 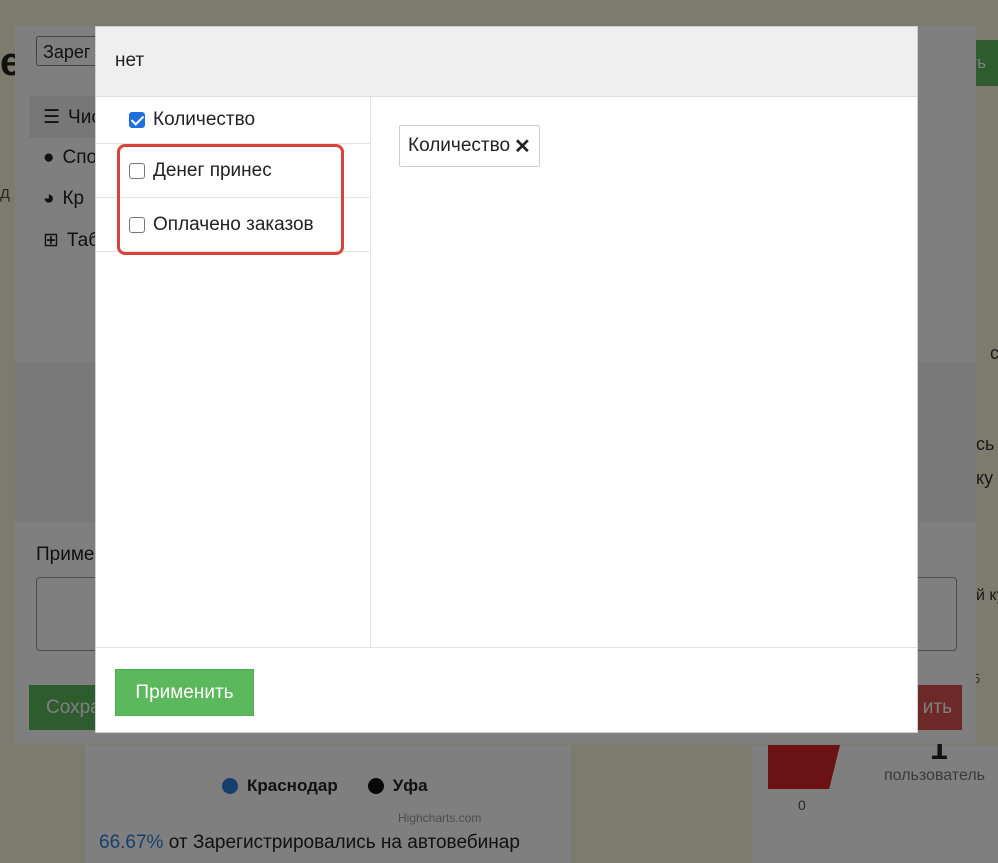 I want to click on quantity-checkbox, so click(x=137, y=120).